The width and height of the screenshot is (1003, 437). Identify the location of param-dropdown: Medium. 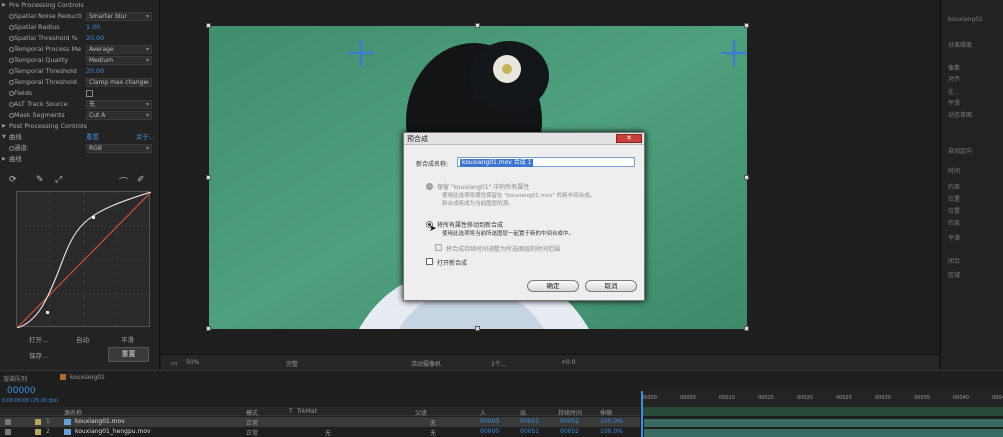
(119, 60).